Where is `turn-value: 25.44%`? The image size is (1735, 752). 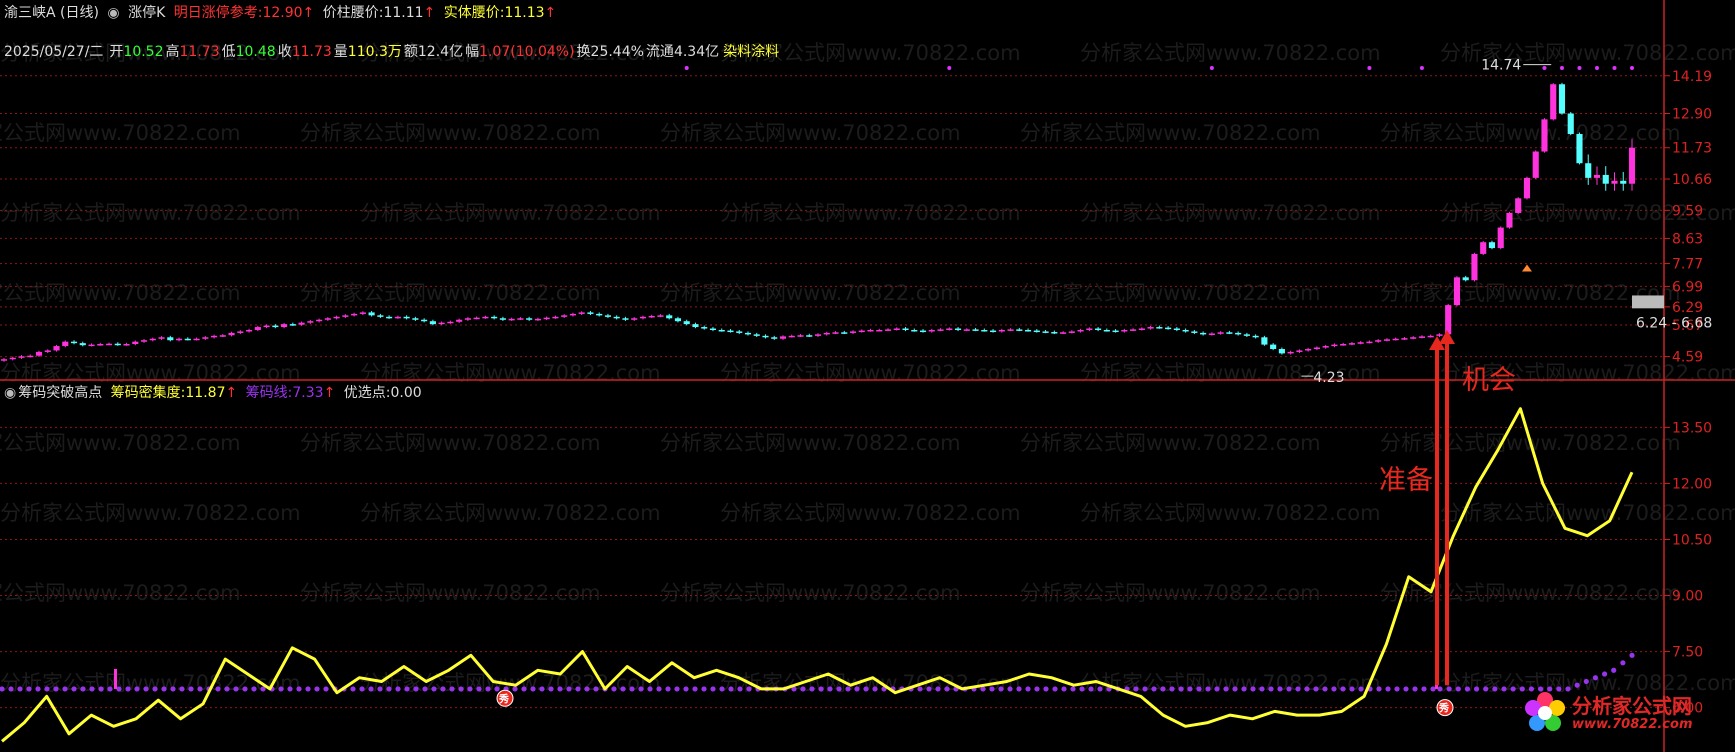
turn-value: 25.44% is located at coordinates (617, 52).